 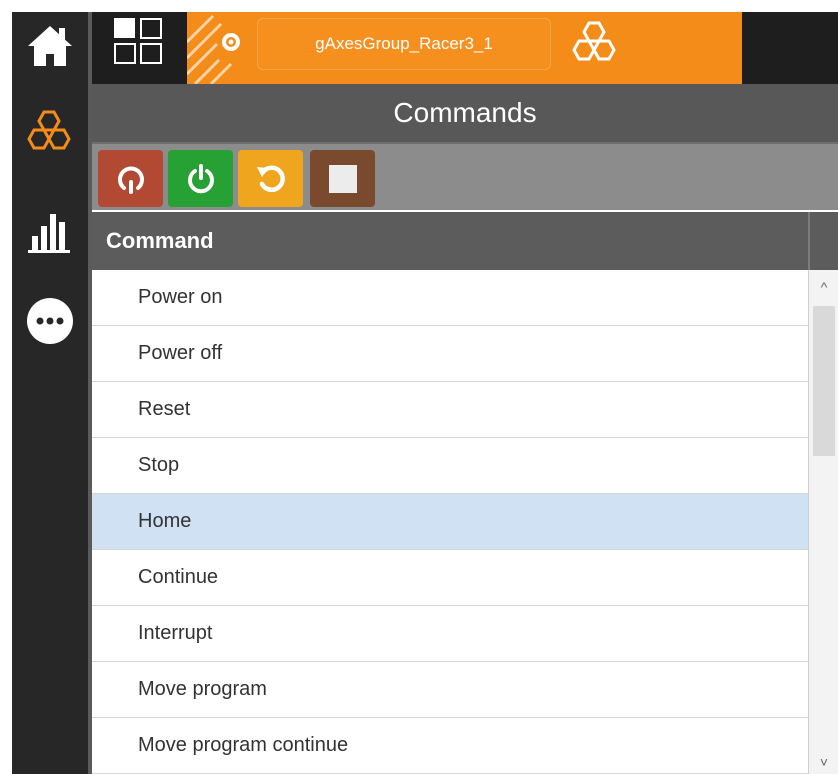 I want to click on left-navigation, so click(x=50, y=393).